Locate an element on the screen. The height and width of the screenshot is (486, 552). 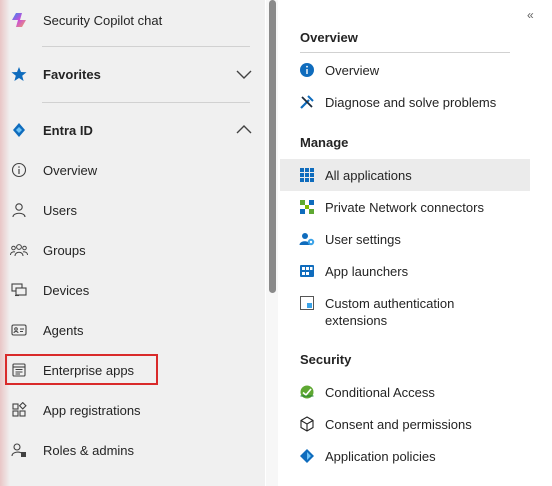
section-title-security: Security is located at coordinates (326, 359).